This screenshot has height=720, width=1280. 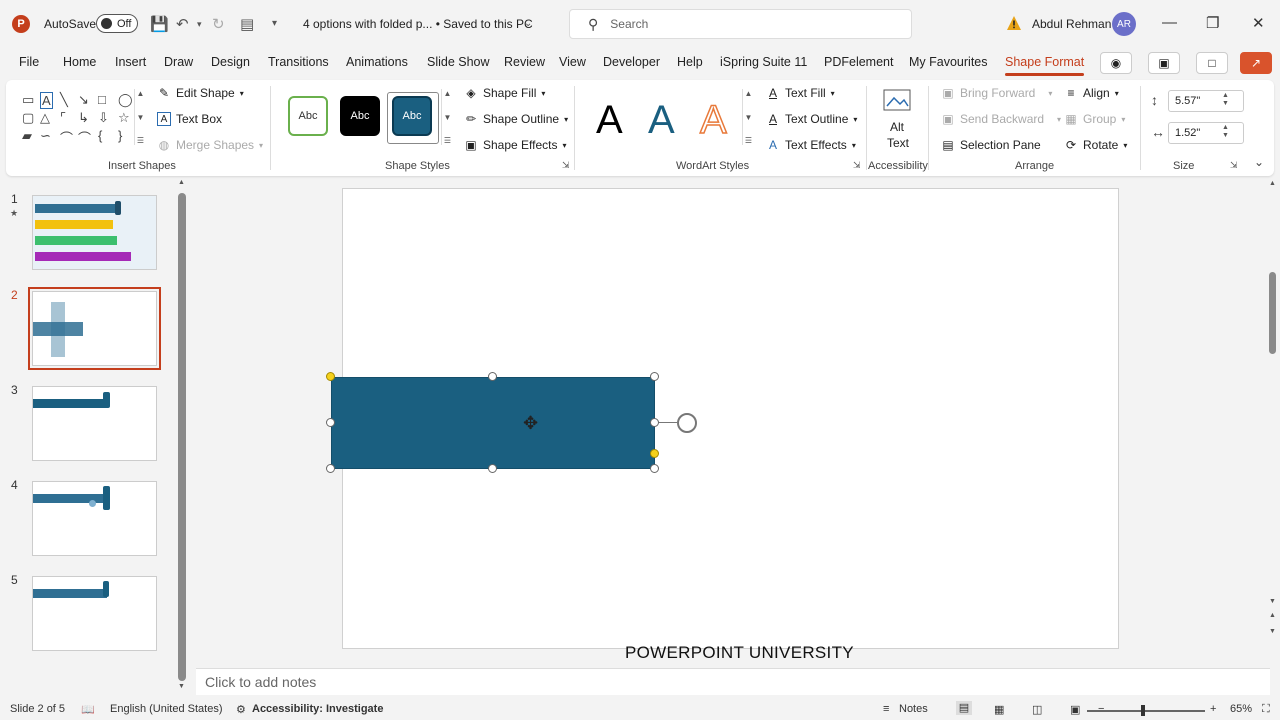 What do you see at coordinates (492, 468) in the screenshot?
I see `resize-handle-bottom` at bounding box center [492, 468].